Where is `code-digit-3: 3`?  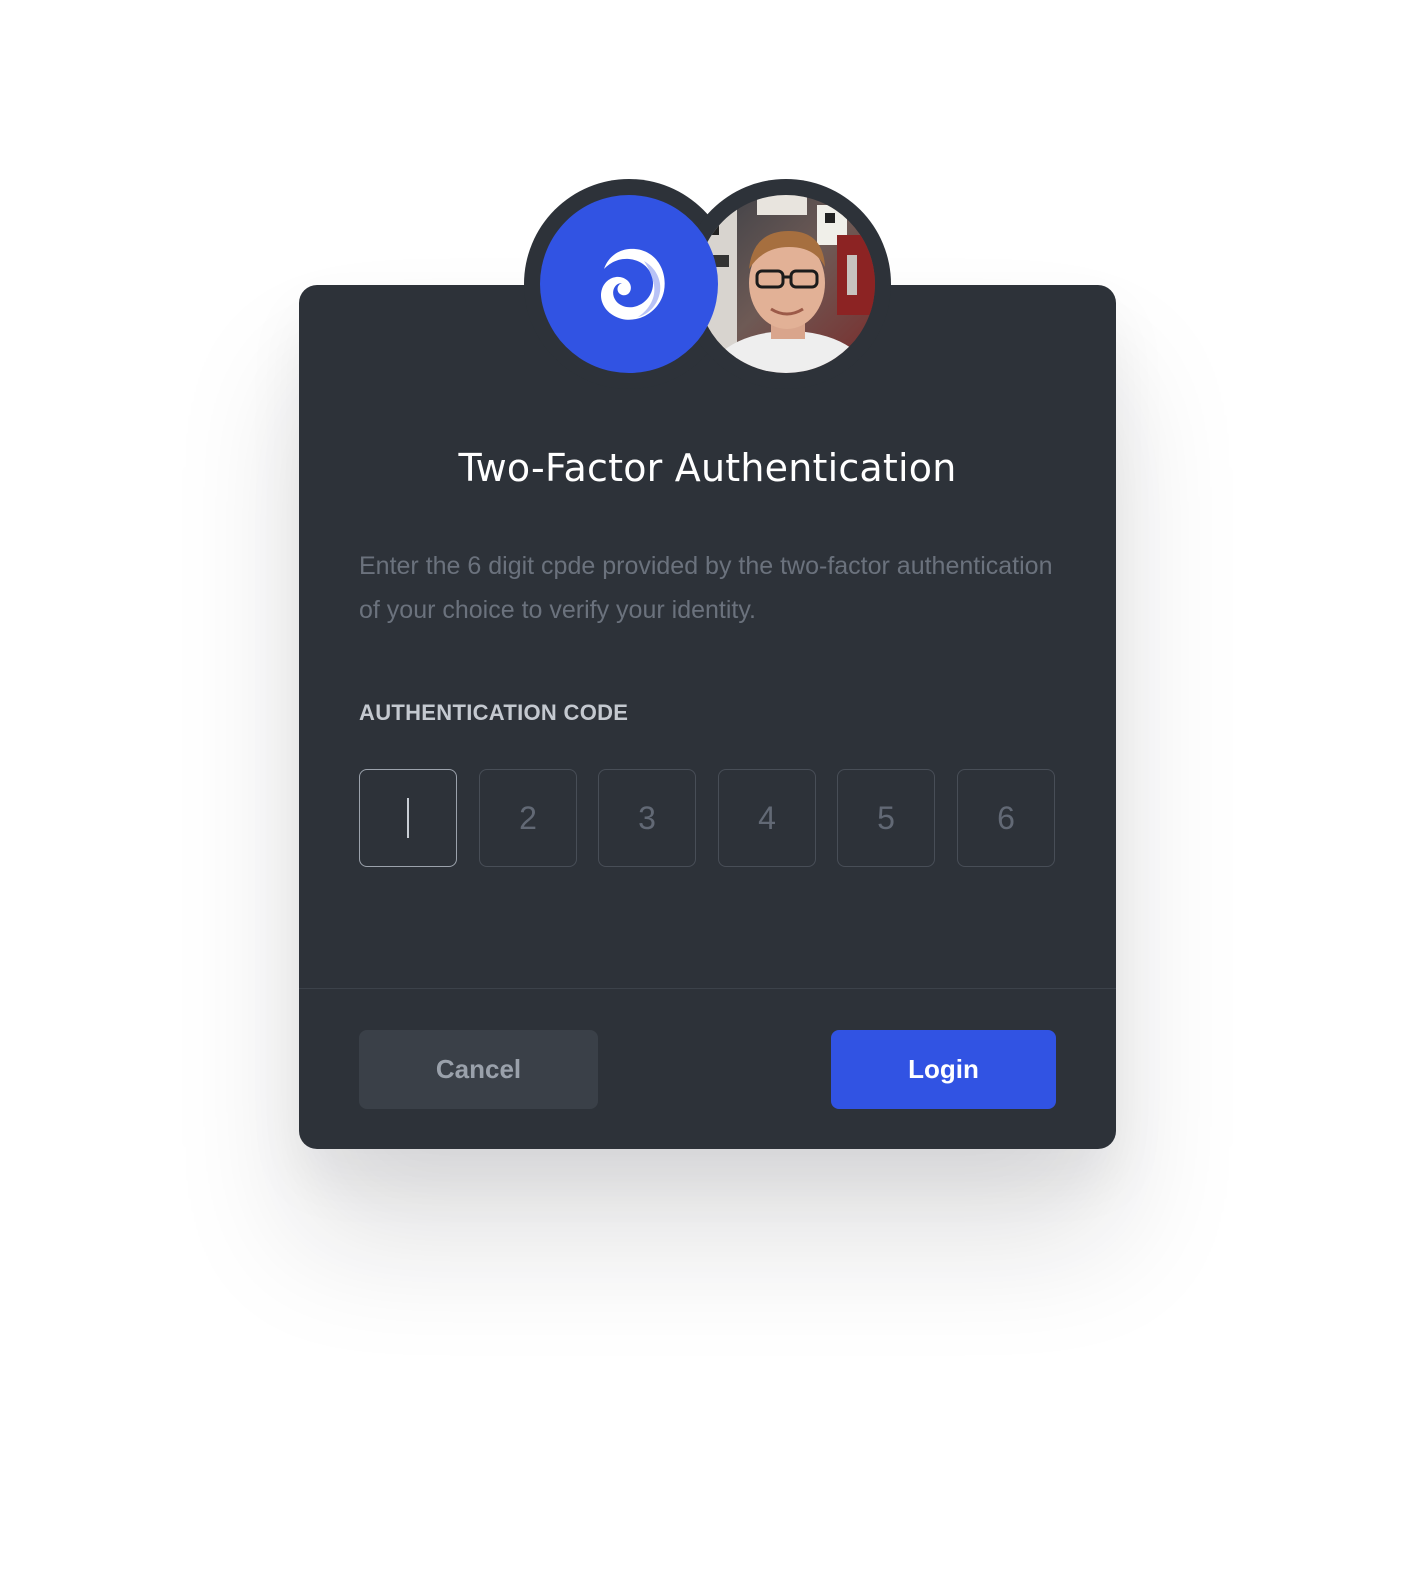
code-digit-3: 3 is located at coordinates (647, 818).